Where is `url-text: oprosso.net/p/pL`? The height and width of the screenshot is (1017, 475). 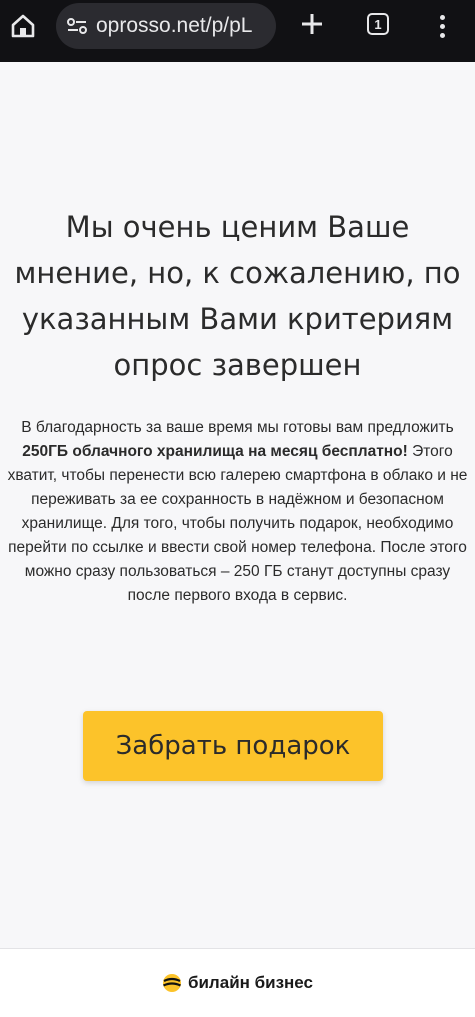 url-text: oprosso.net/p/pL is located at coordinates (174, 26).